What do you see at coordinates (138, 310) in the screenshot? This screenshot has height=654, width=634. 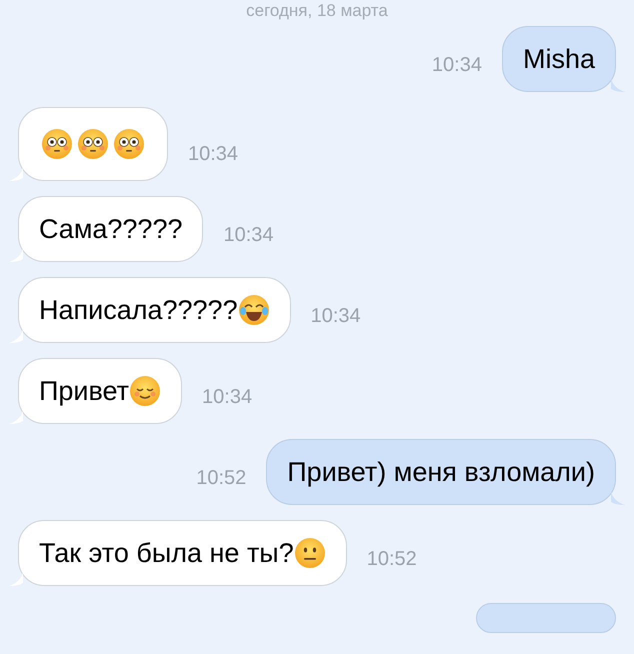 I see `message-text: Написала?????` at bounding box center [138, 310].